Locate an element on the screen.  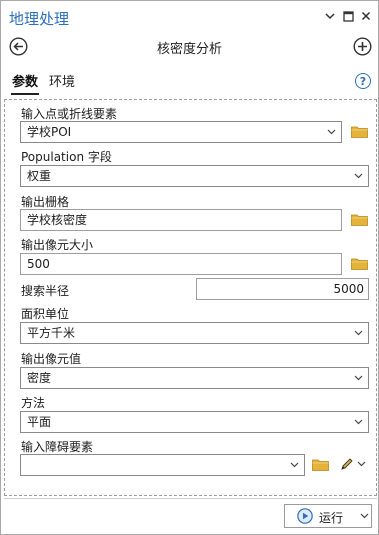
search-radius-label: 搜索半径 is located at coordinates (45, 291).